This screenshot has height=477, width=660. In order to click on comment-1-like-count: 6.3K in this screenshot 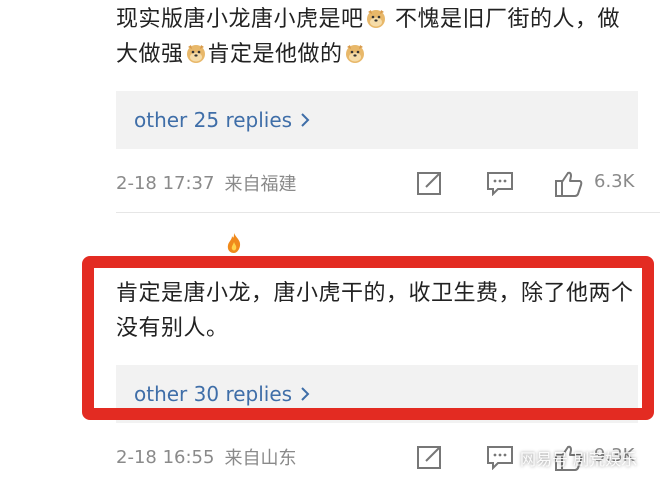, I will do `click(614, 181)`.